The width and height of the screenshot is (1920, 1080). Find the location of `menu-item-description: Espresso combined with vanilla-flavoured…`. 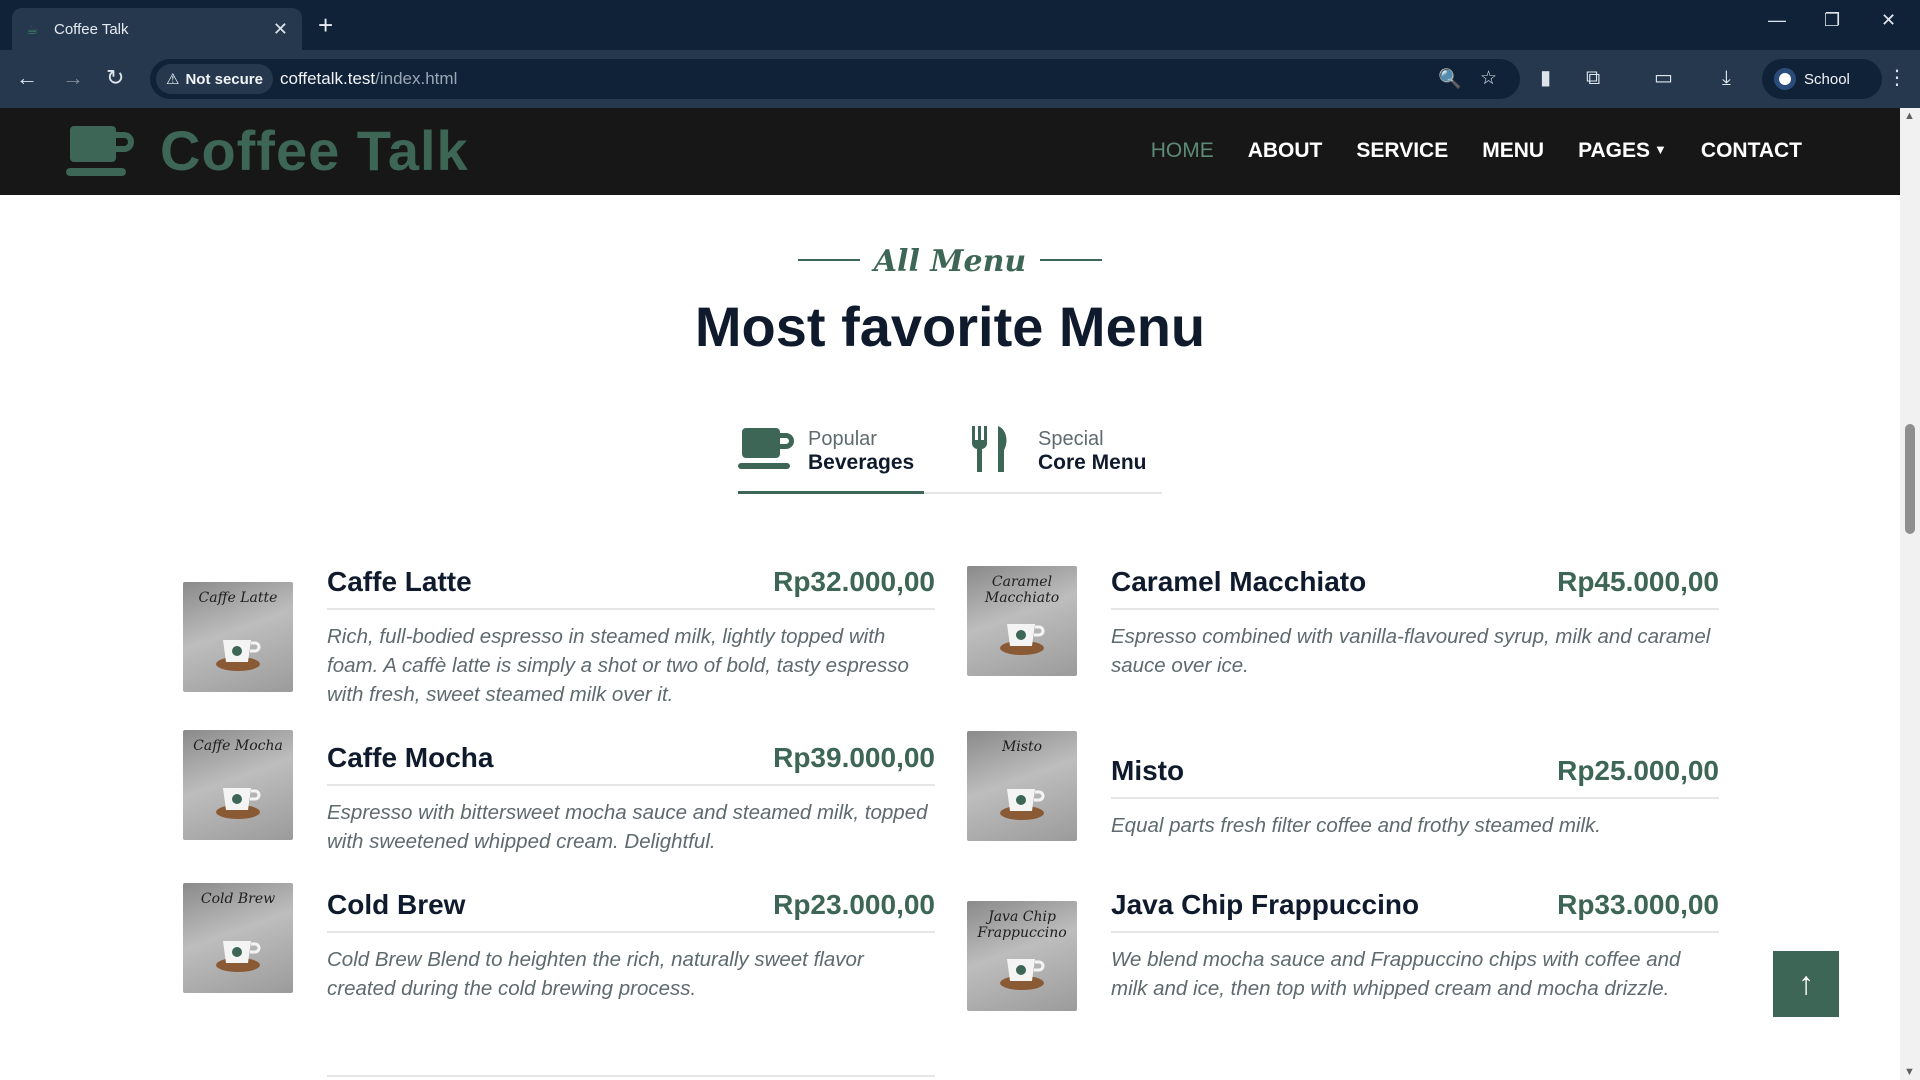

menu-item-description: Espresso combined with vanilla-flavoured… is located at coordinates (1411, 651).